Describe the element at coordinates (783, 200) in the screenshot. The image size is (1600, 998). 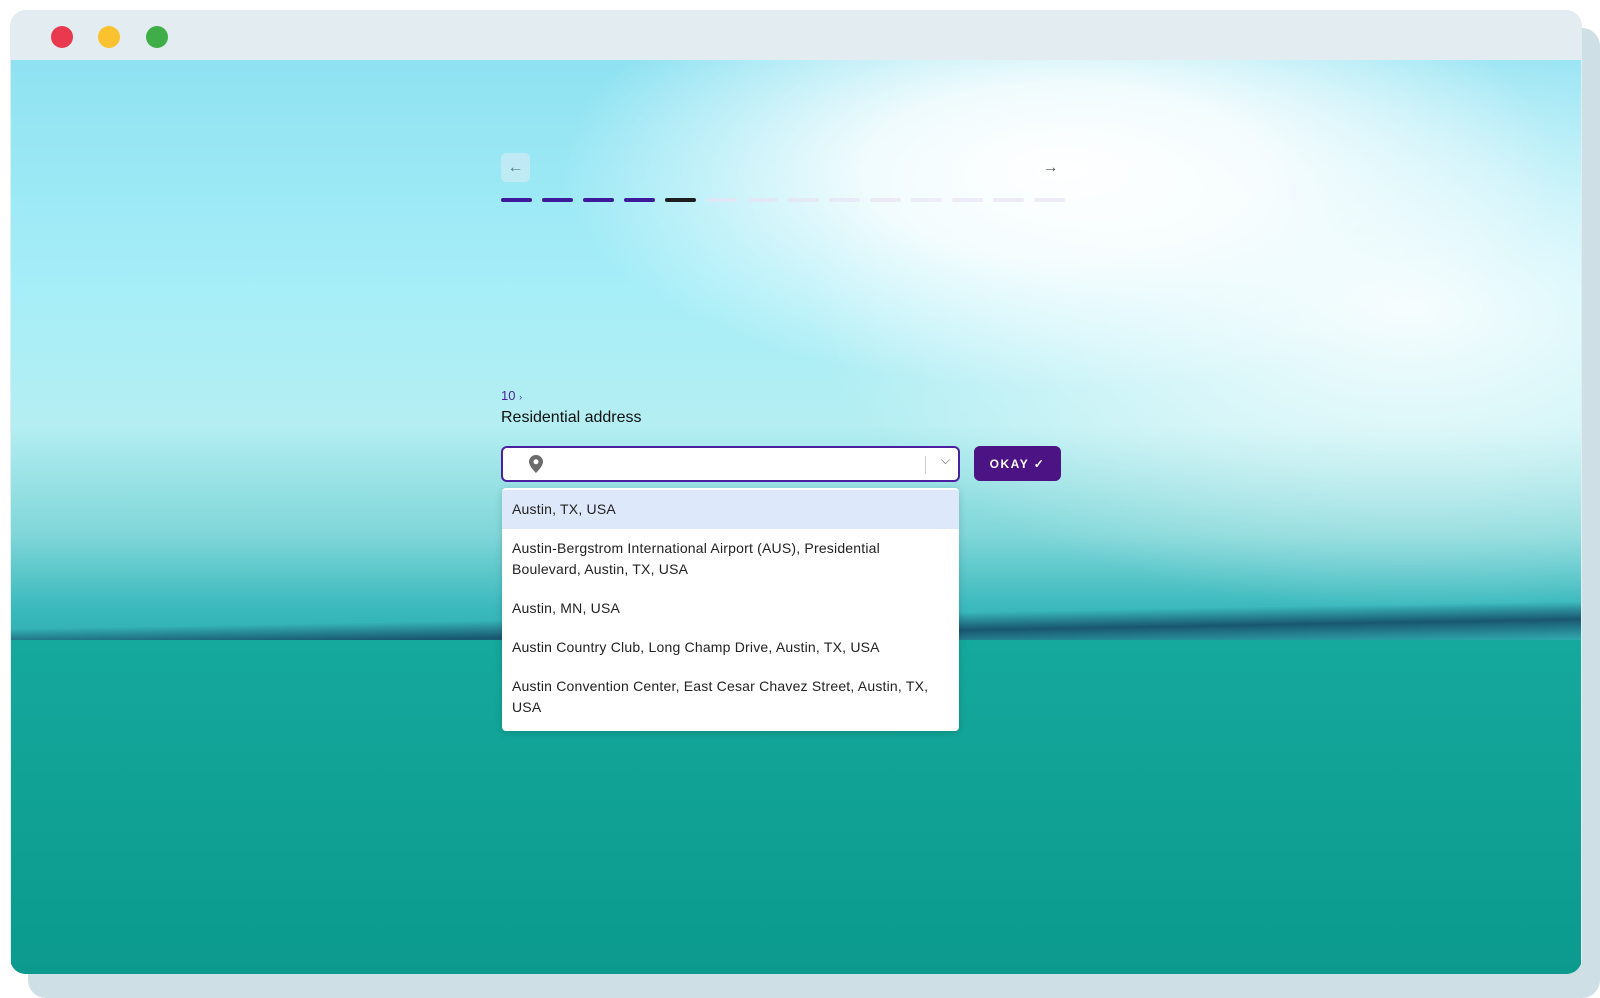
I see `progress-bar` at that location.